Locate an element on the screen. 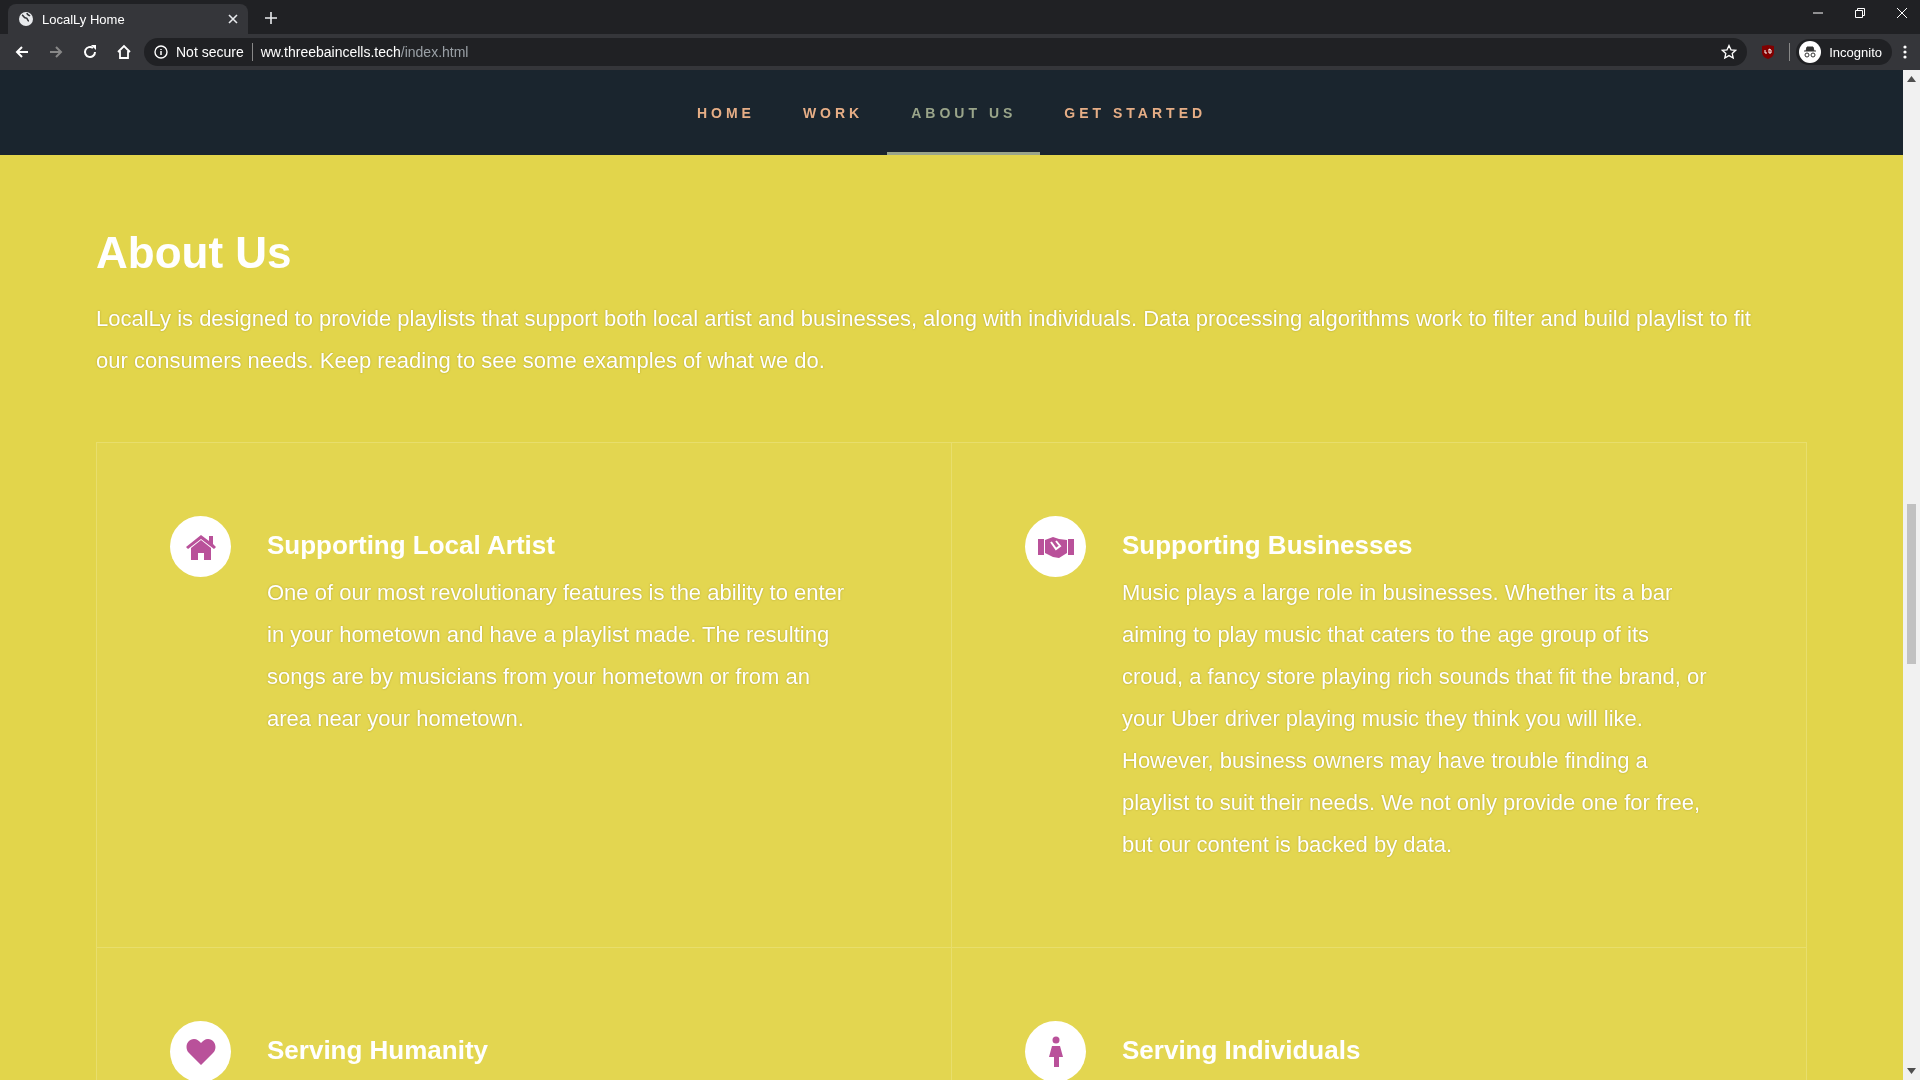 Image resolution: width=1920 pixels, height=1080 pixels. heart-icon is located at coordinates (200, 1051).